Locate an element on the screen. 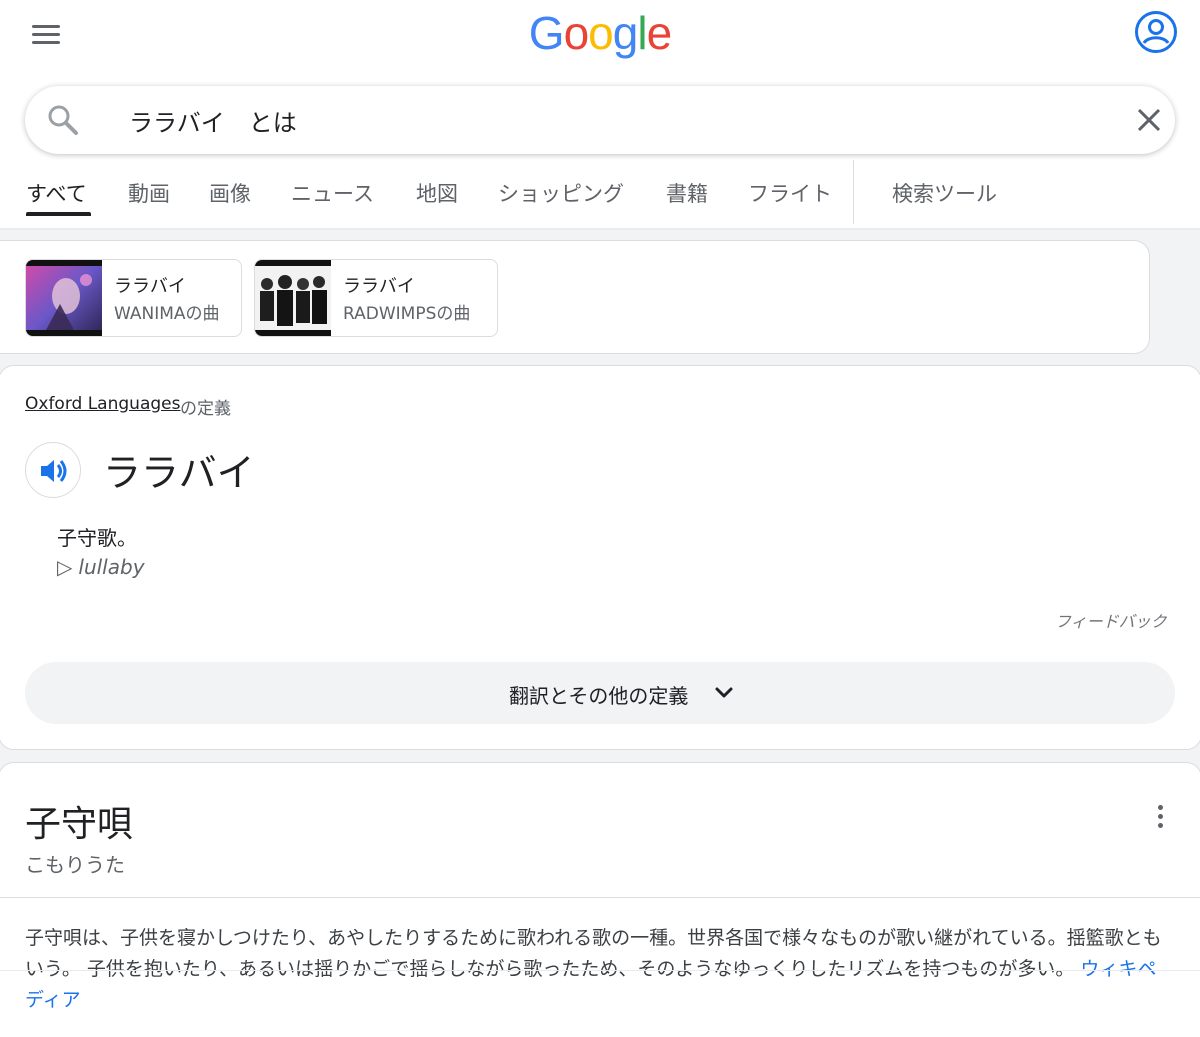  header-divider is located at coordinates (600, 229).